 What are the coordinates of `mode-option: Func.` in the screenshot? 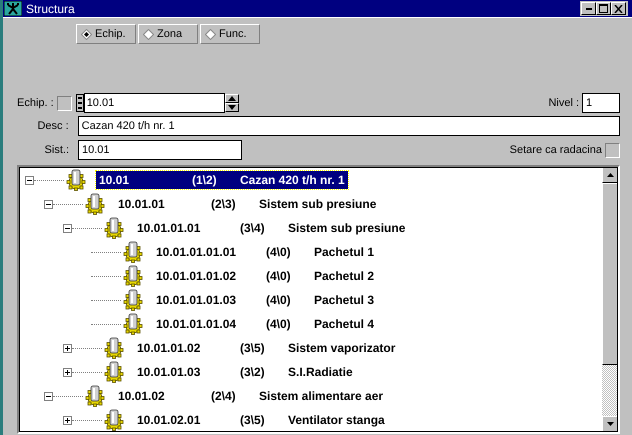 It's located at (230, 34).